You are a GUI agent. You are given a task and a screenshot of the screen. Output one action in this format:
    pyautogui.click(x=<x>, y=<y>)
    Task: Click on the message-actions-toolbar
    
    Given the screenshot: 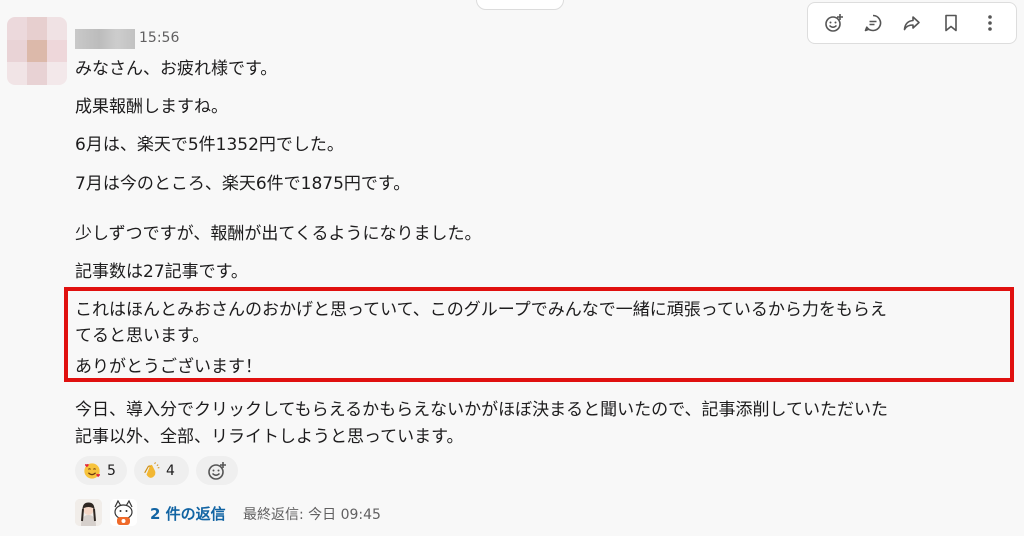 What is the action you would take?
    pyautogui.click(x=912, y=23)
    